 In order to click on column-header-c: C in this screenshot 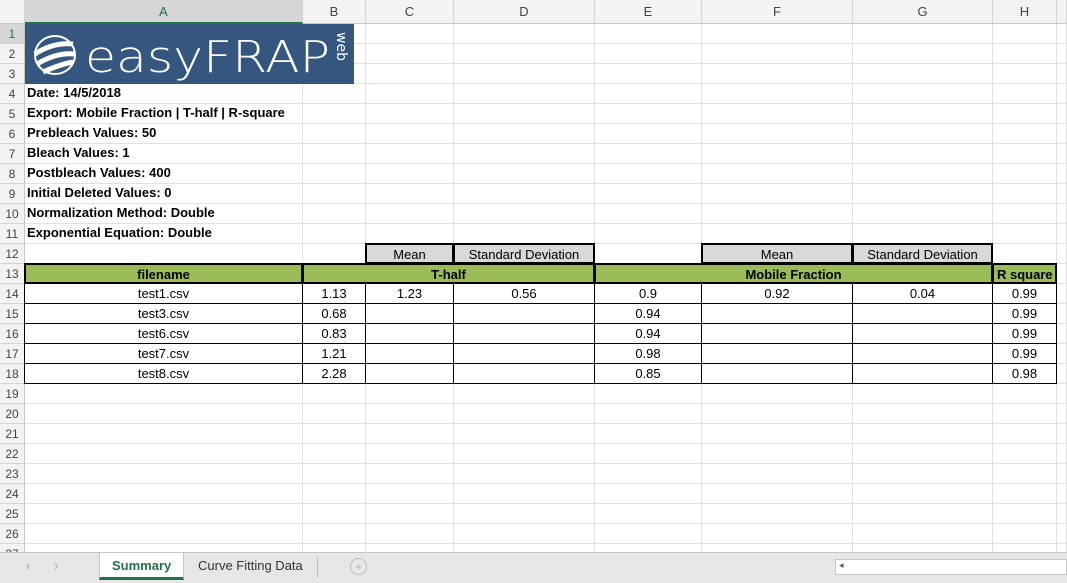, I will do `click(410, 12)`.